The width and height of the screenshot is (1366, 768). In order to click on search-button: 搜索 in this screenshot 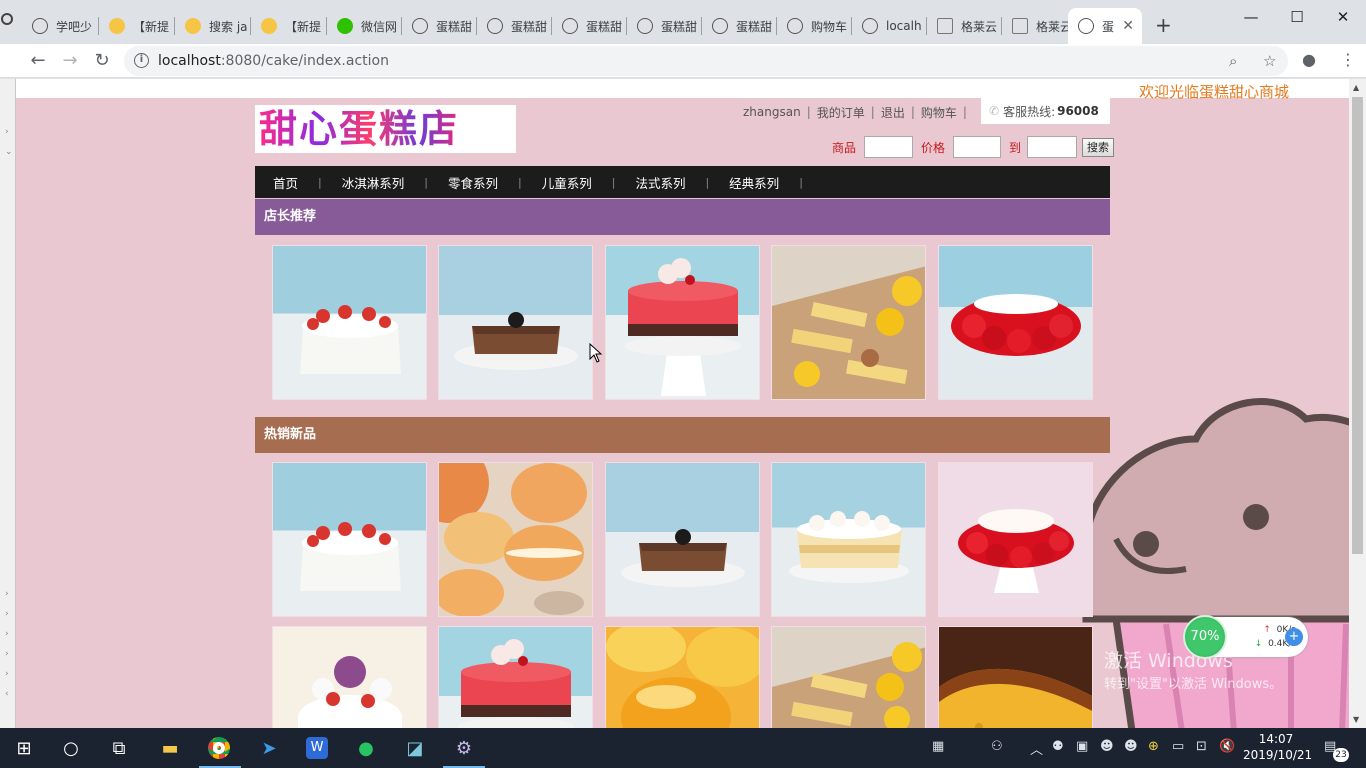, I will do `click(1098, 147)`.